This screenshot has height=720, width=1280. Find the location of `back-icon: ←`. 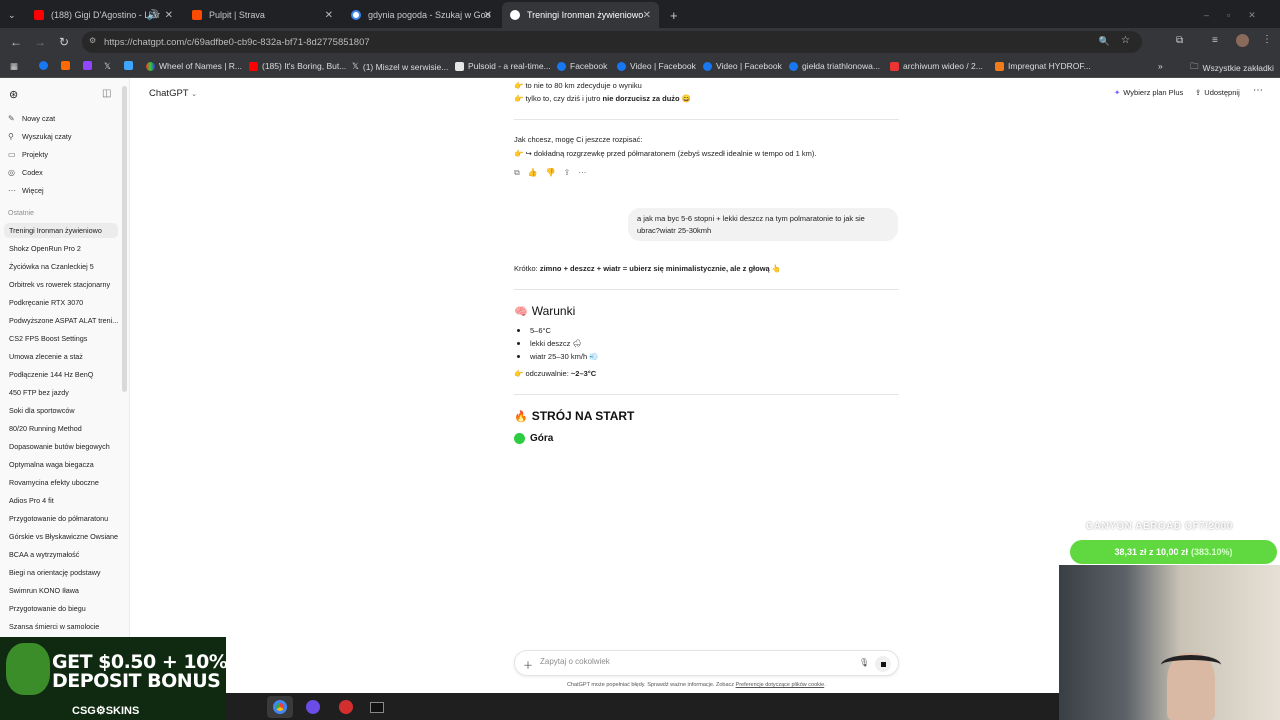

back-icon: ← is located at coordinates (16, 42).